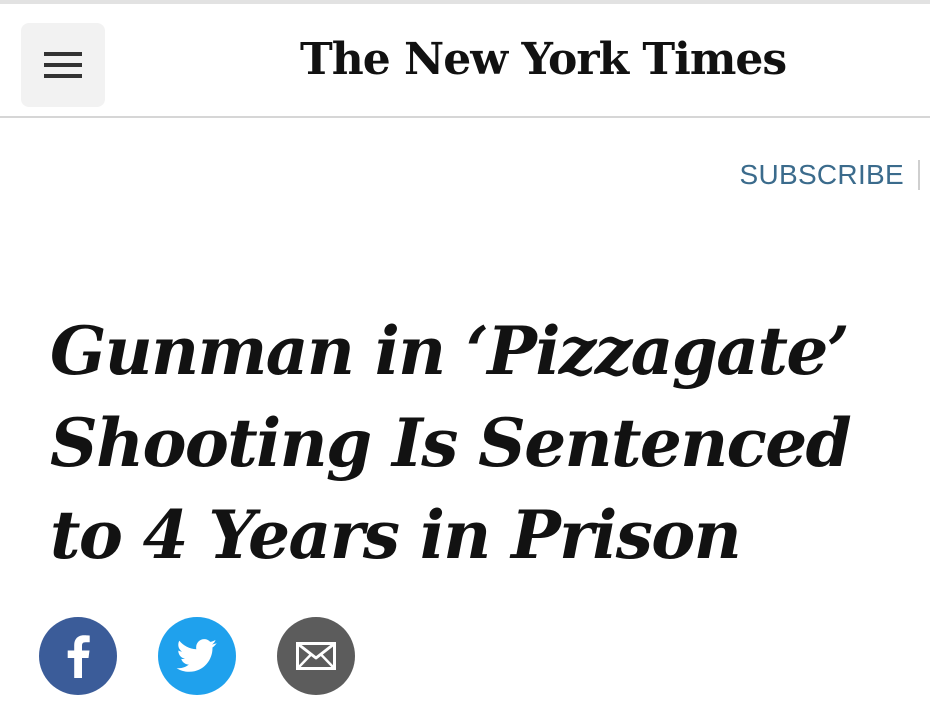  I want to click on envelope-icon, so click(316, 656).